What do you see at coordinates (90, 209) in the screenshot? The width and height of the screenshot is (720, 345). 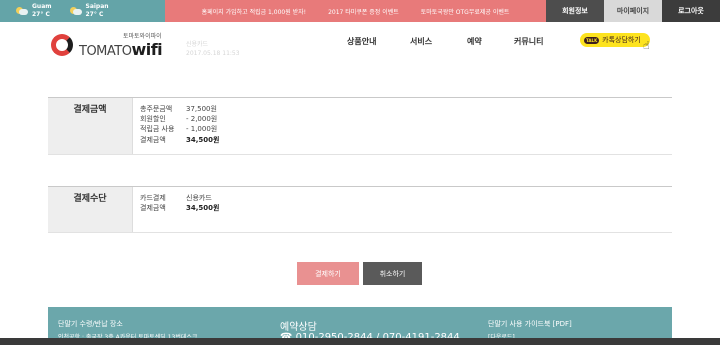 I see `section-label: 결제수단` at bounding box center [90, 209].